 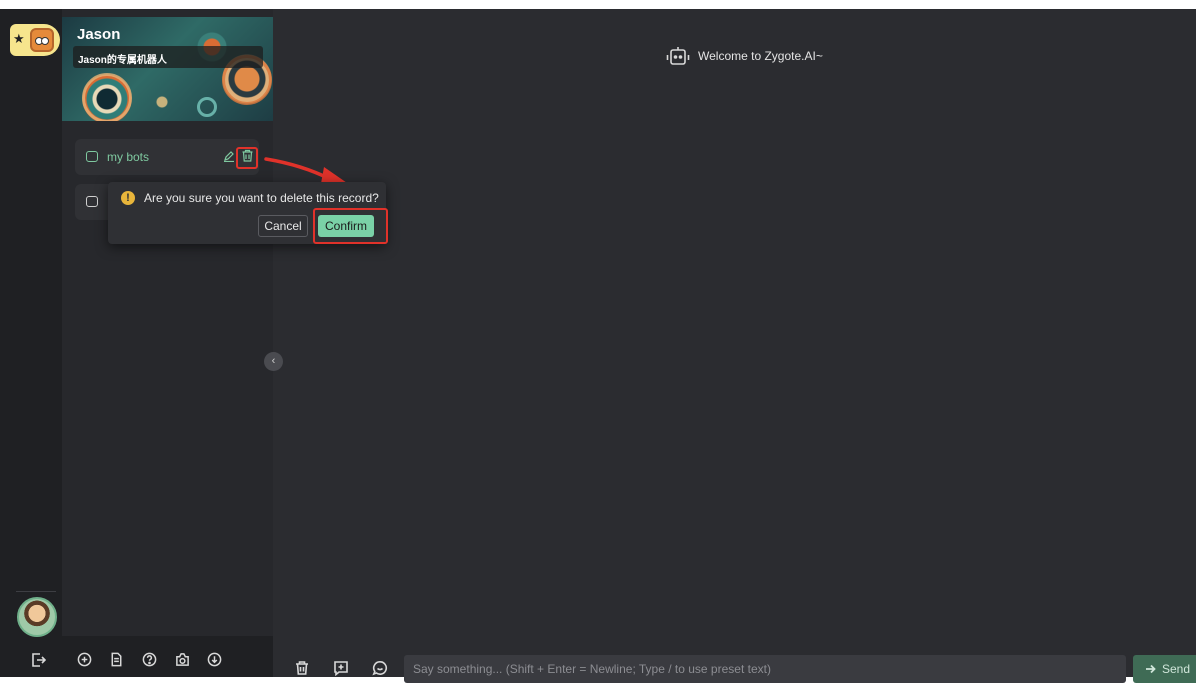 What do you see at coordinates (229, 156) in the screenshot?
I see `edit-icon` at bounding box center [229, 156].